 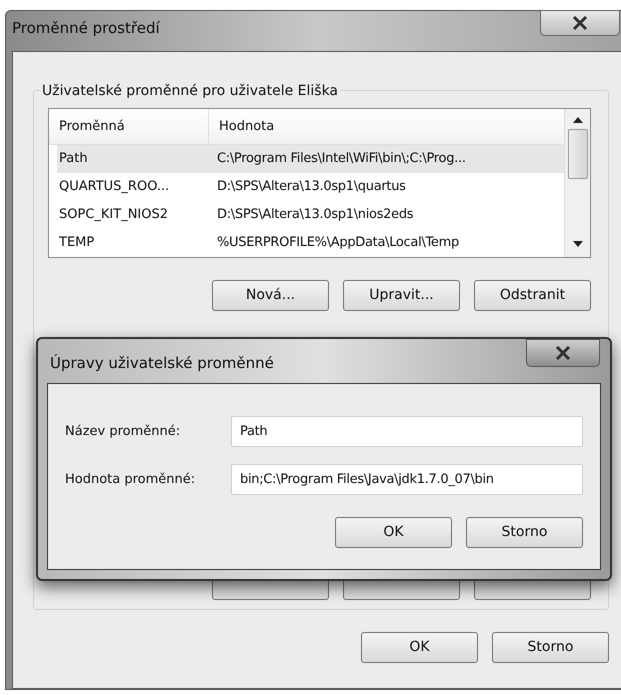 I want to click on field-label: Název proměnné:, so click(x=123, y=431).